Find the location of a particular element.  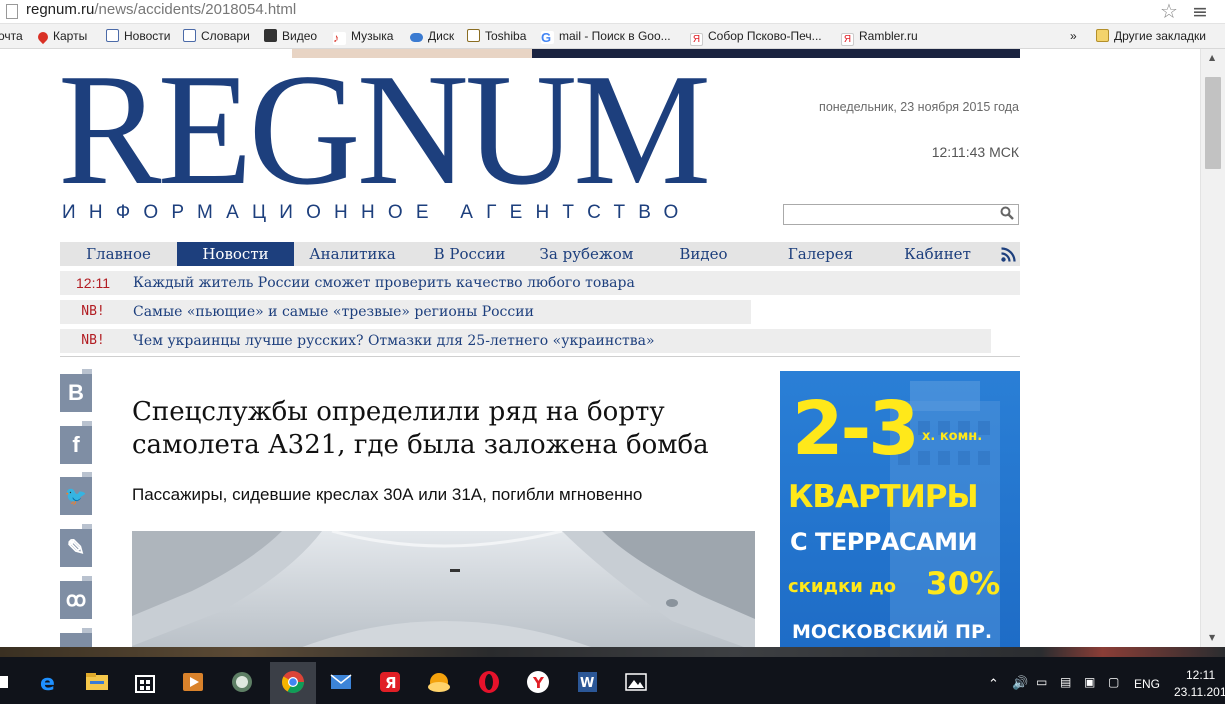

bookmark-star-icon: ☆ is located at coordinates (1169, 11).